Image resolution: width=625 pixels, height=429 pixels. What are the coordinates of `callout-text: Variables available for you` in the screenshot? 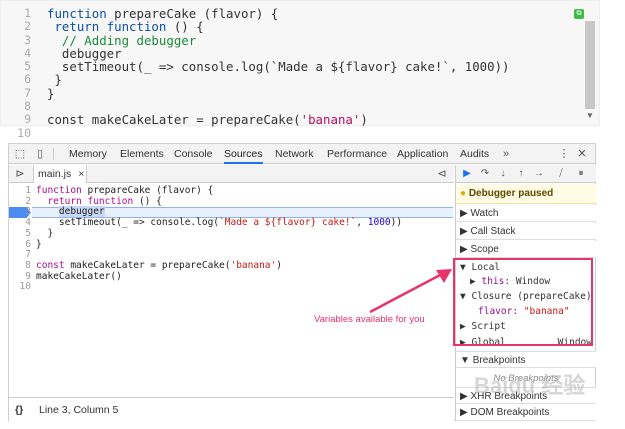 It's located at (369, 319).